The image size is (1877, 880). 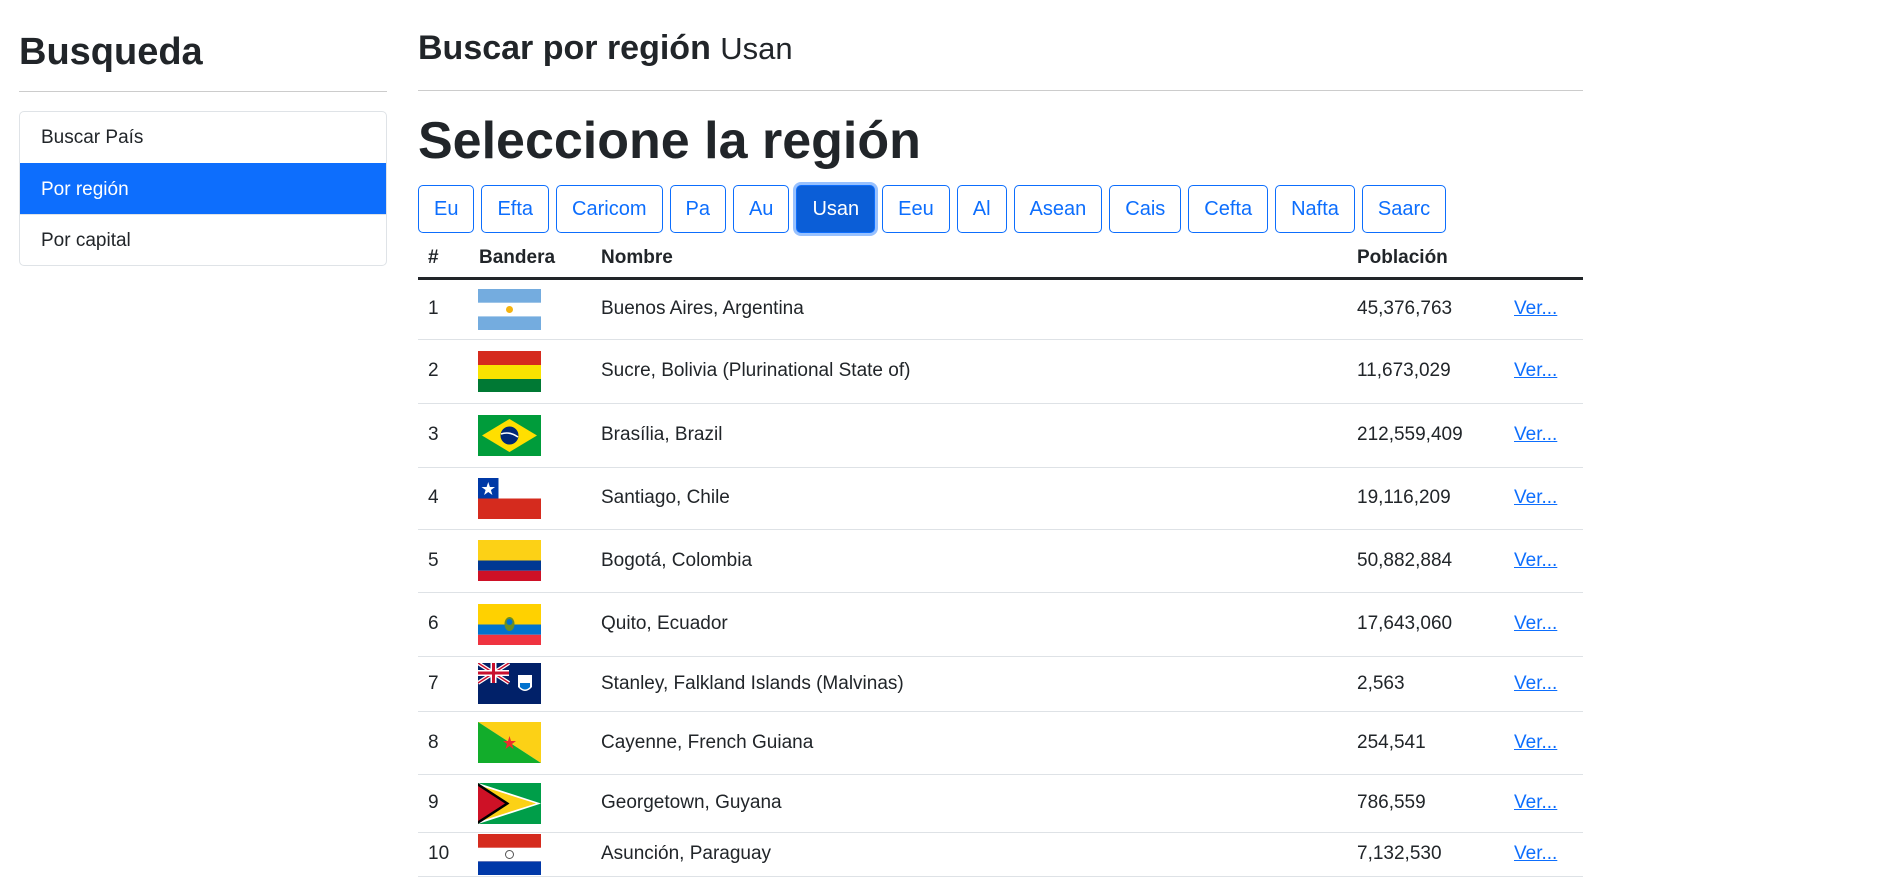 What do you see at coordinates (509, 498) in the screenshot?
I see `chile-flag` at bounding box center [509, 498].